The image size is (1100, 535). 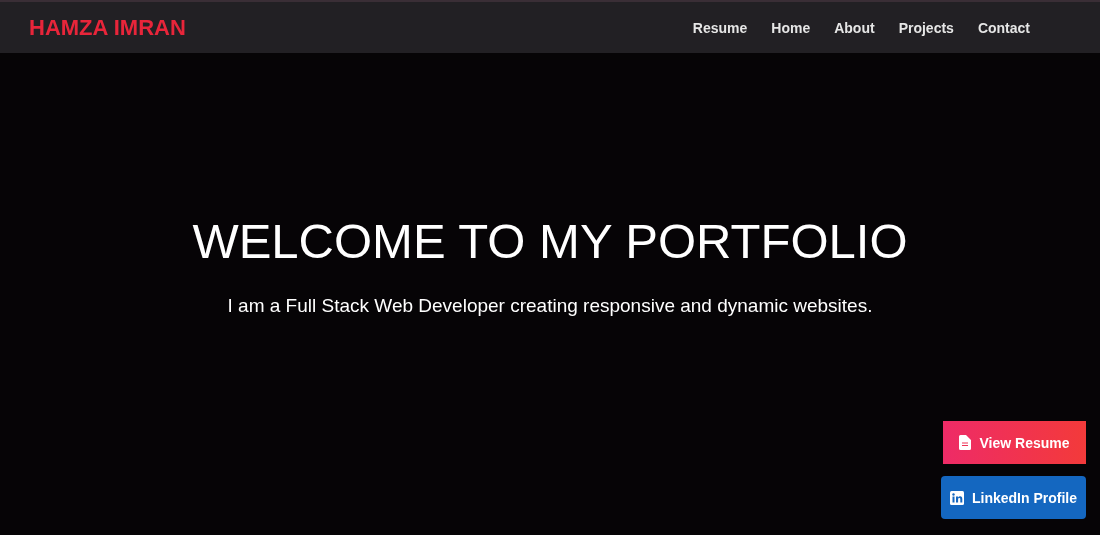 What do you see at coordinates (1003, 27) in the screenshot?
I see `nav-link: Contact` at bounding box center [1003, 27].